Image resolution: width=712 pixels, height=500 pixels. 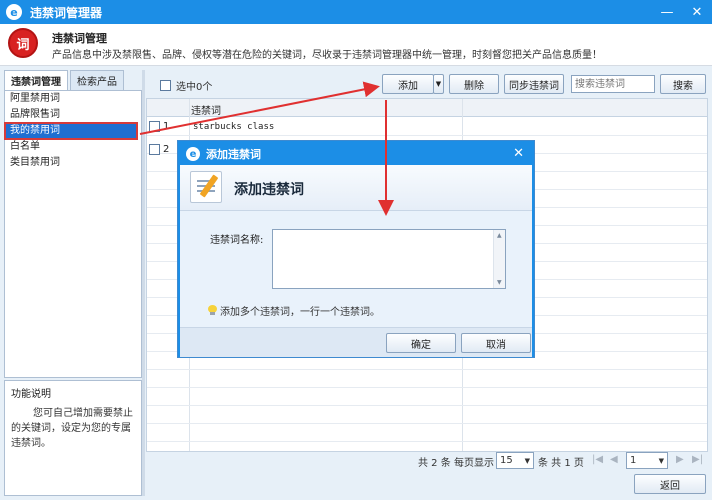 I want to click on annotation-arrows, so click(x=266, y=148).